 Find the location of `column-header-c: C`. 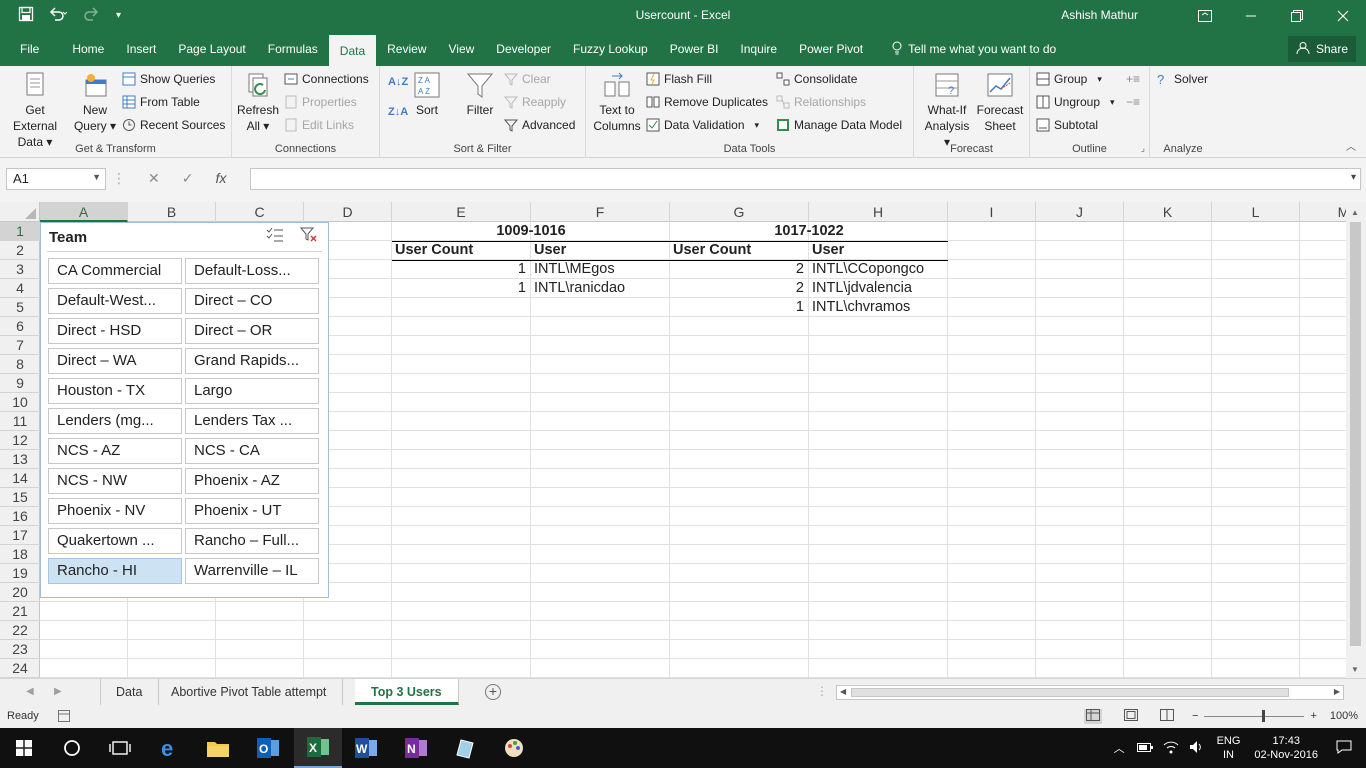

column-header-c: C is located at coordinates (260, 212).